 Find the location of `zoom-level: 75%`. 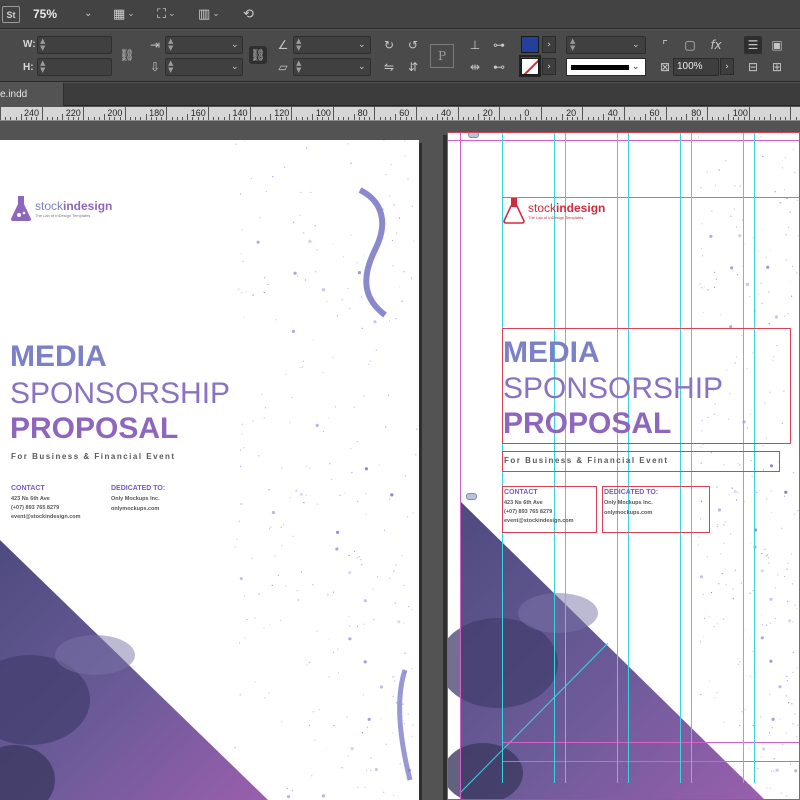

zoom-level: 75% is located at coordinates (45, 14).